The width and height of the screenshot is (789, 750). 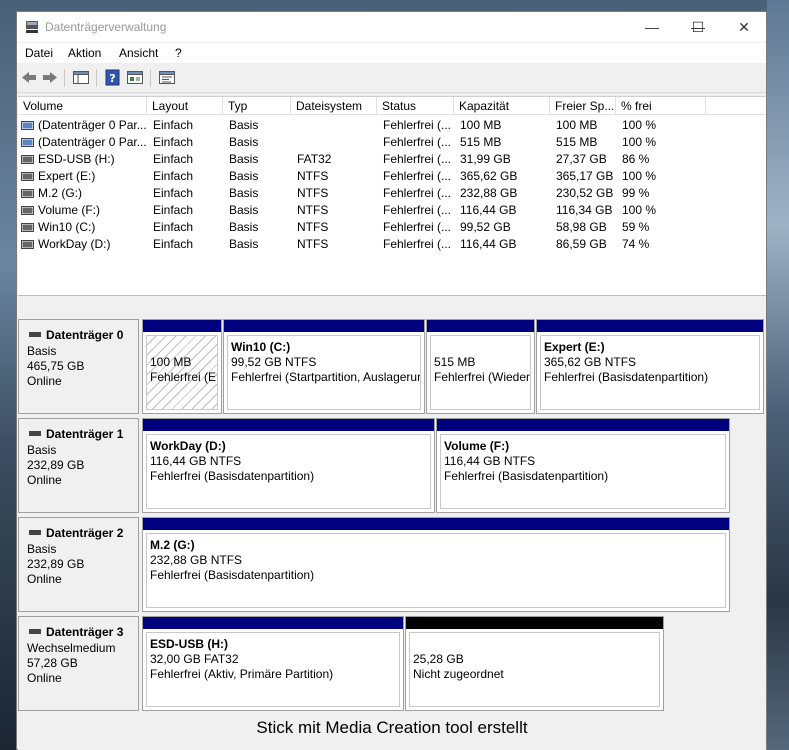 What do you see at coordinates (81, 77) in the screenshot?
I see `console-tree-icon` at bounding box center [81, 77].